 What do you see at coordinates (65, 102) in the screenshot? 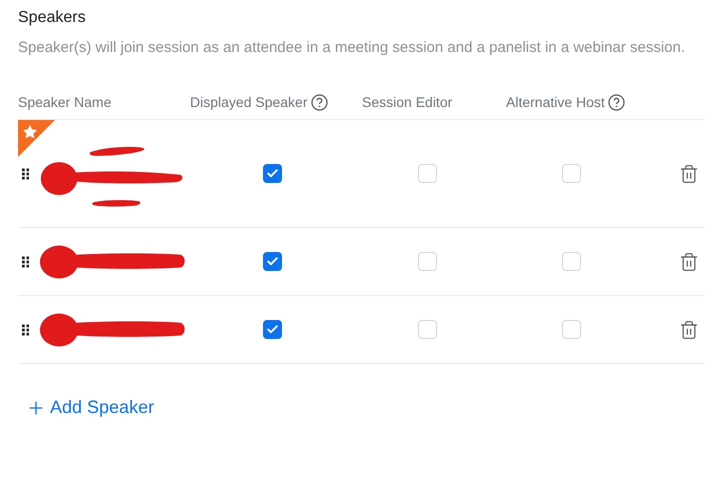
I see `column-header: Speaker Name` at bounding box center [65, 102].